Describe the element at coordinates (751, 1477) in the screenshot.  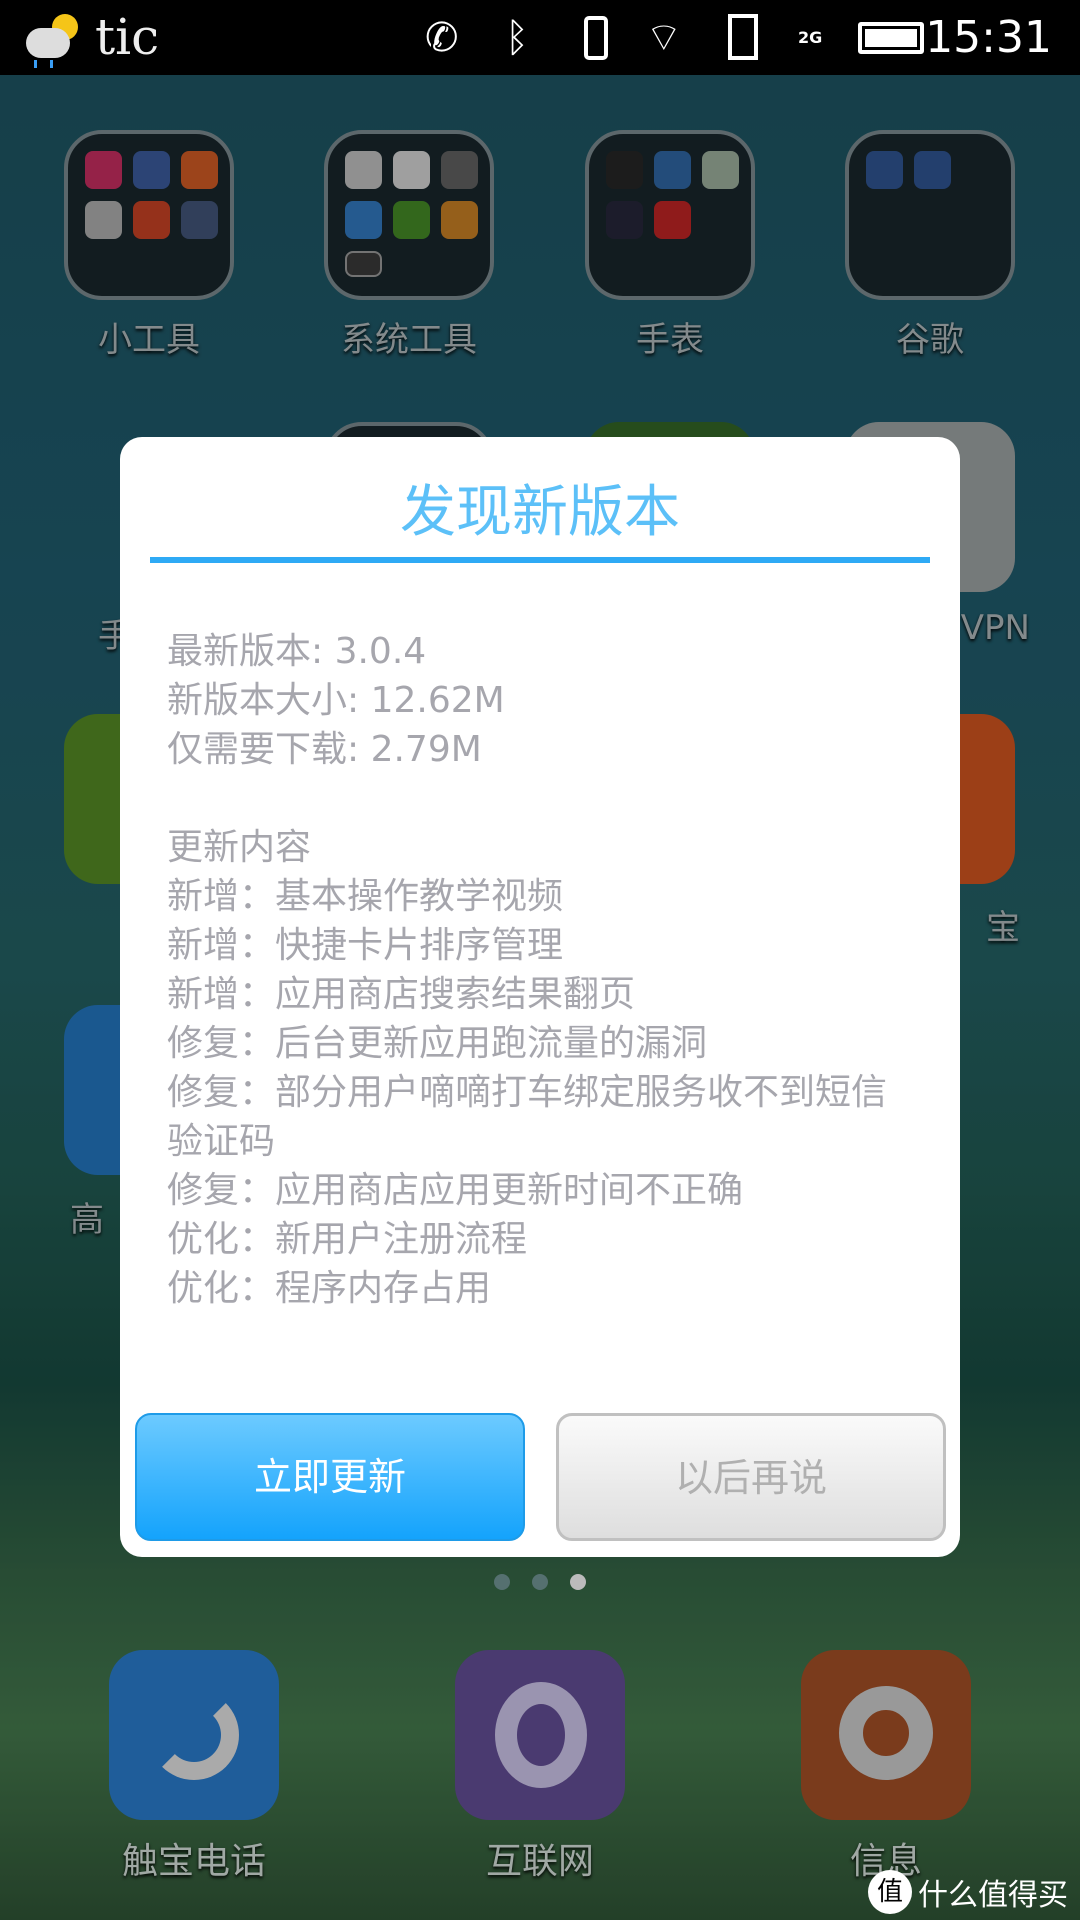
I see `later-button: 以后再说` at that location.